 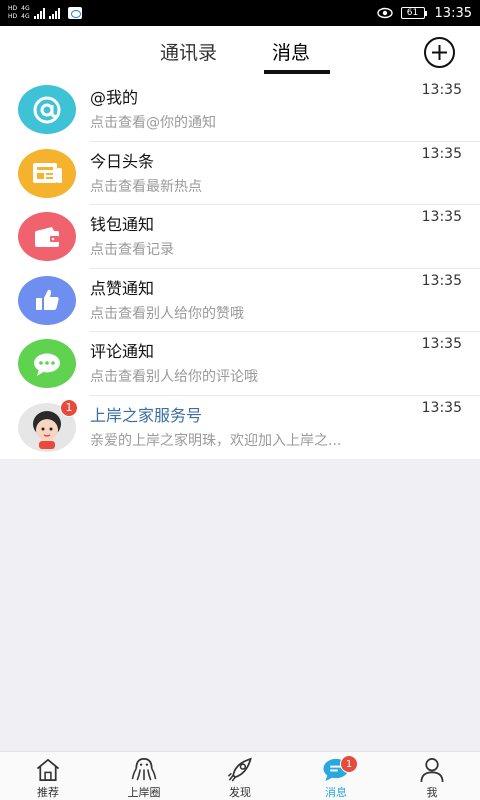 I want to click on sim-labels: HD HD, so click(x=12, y=13).